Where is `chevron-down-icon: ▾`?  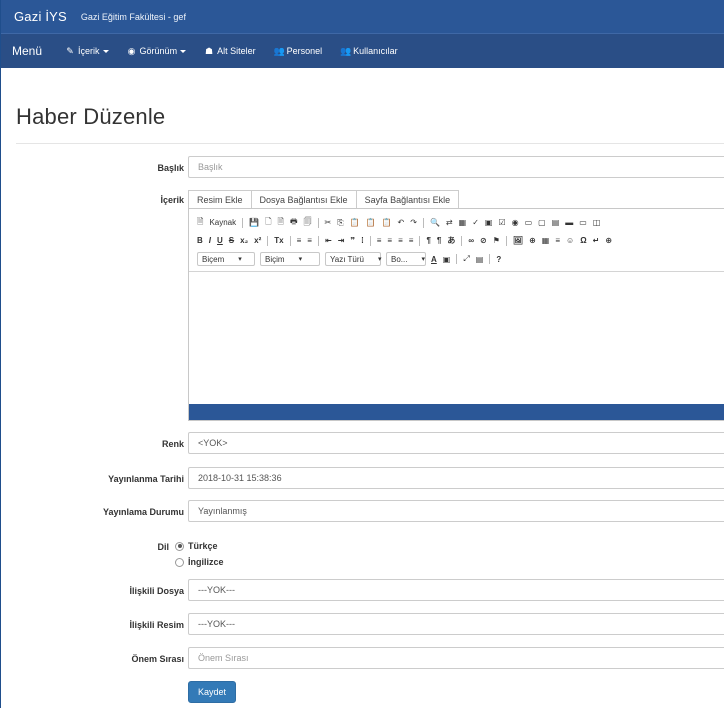 chevron-down-icon: ▾ is located at coordinates (300, 259).